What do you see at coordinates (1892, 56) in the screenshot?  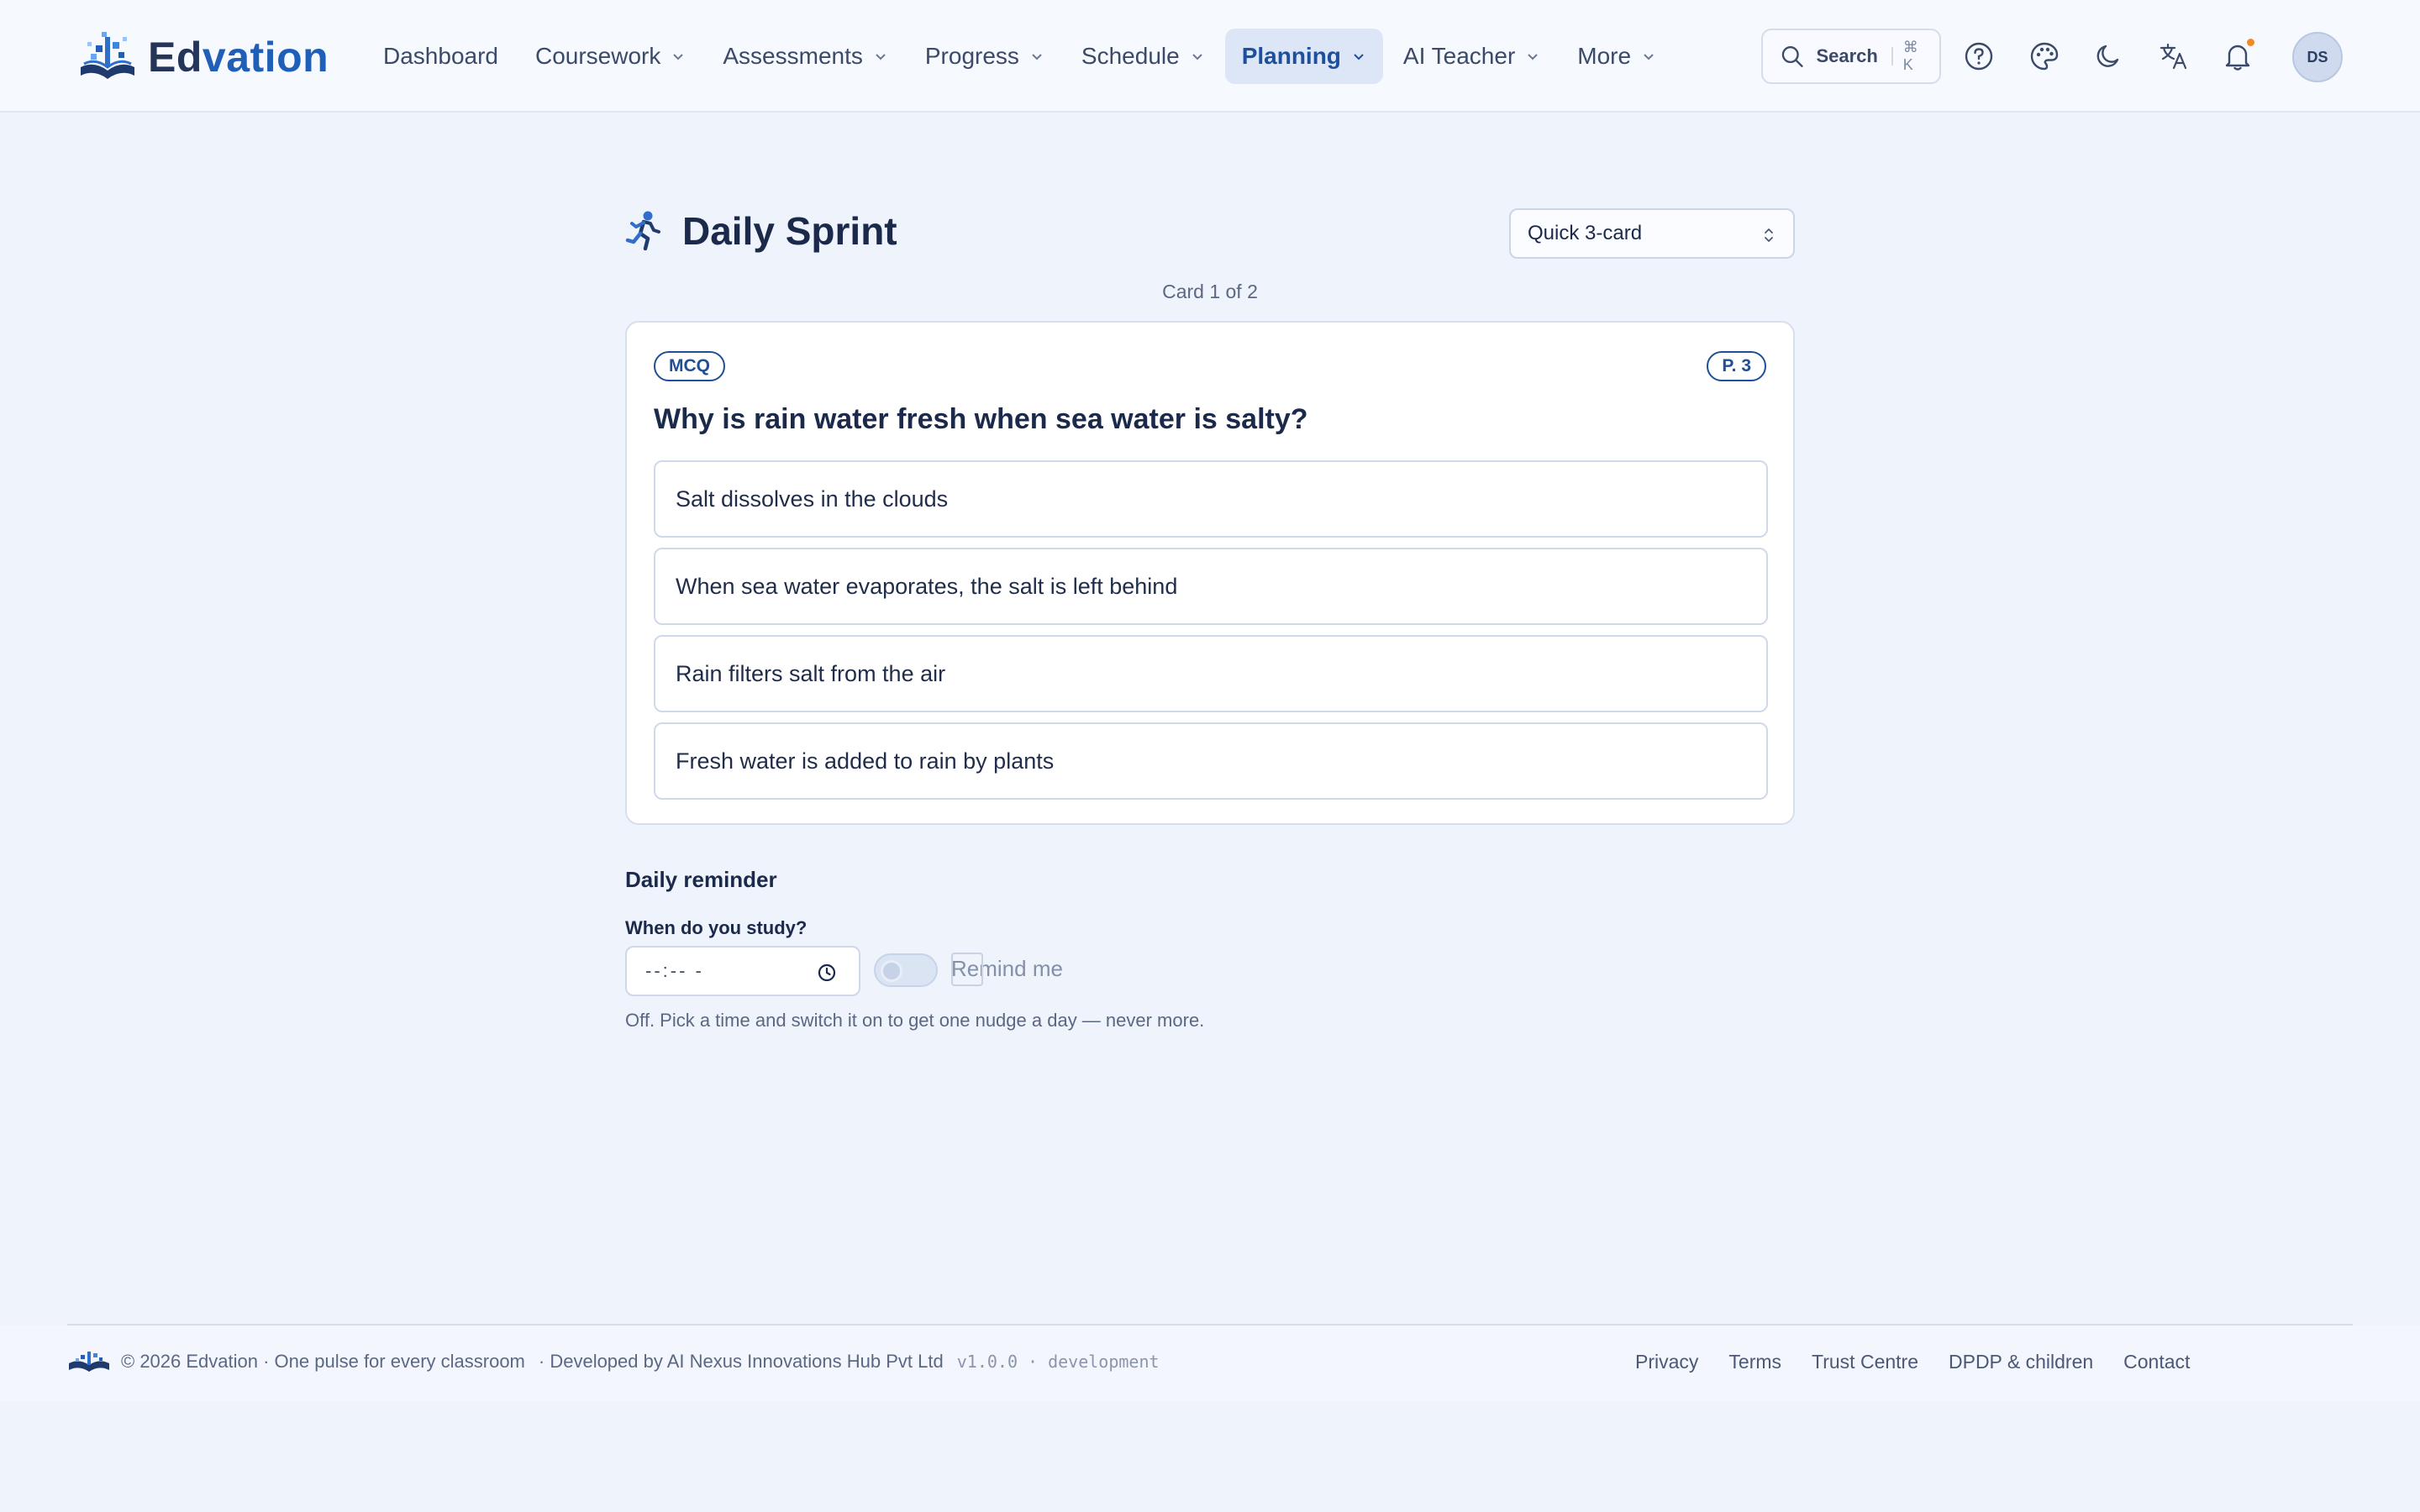 I see `search-divider` at bounding box center [1892, 56].